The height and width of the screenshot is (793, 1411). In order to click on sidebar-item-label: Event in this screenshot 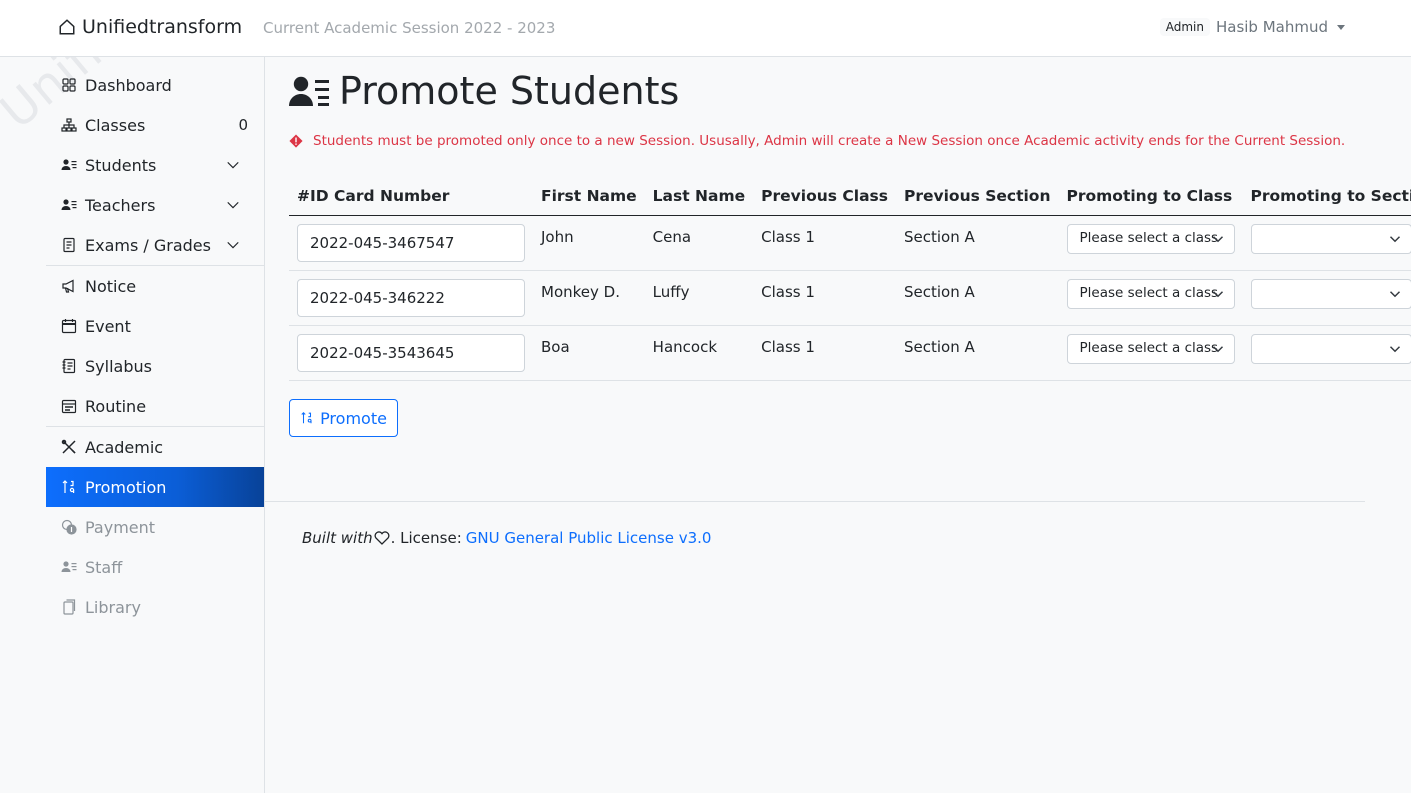, I will do `click(108, 326)`.